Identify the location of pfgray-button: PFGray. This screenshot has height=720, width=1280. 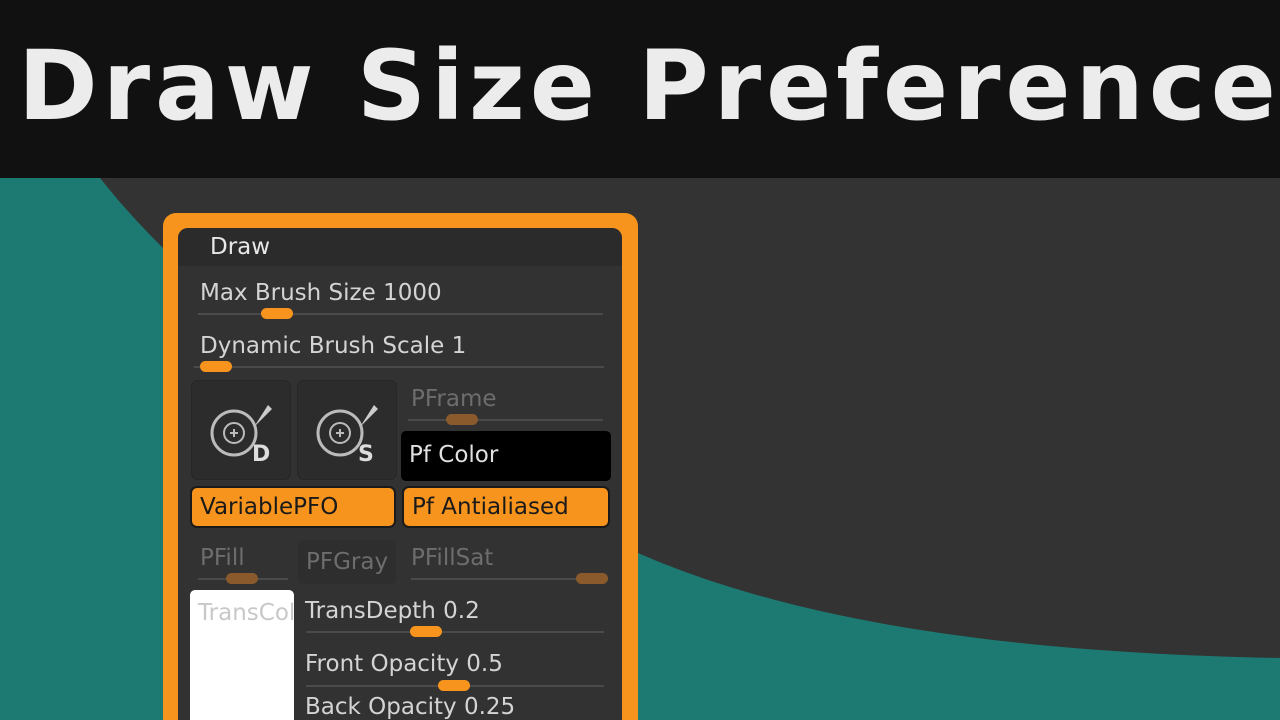
(347, 562).